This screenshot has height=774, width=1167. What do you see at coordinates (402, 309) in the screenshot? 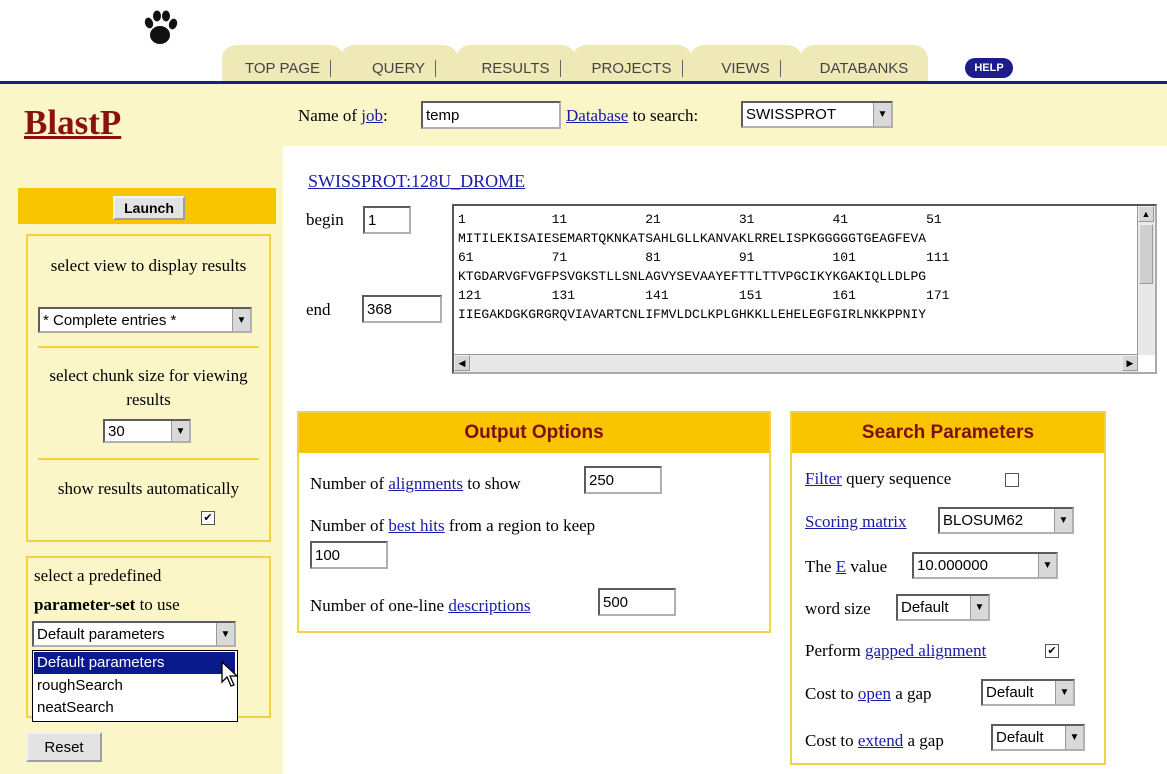
I see `end-input: 368` at bounding box center [402, 309].